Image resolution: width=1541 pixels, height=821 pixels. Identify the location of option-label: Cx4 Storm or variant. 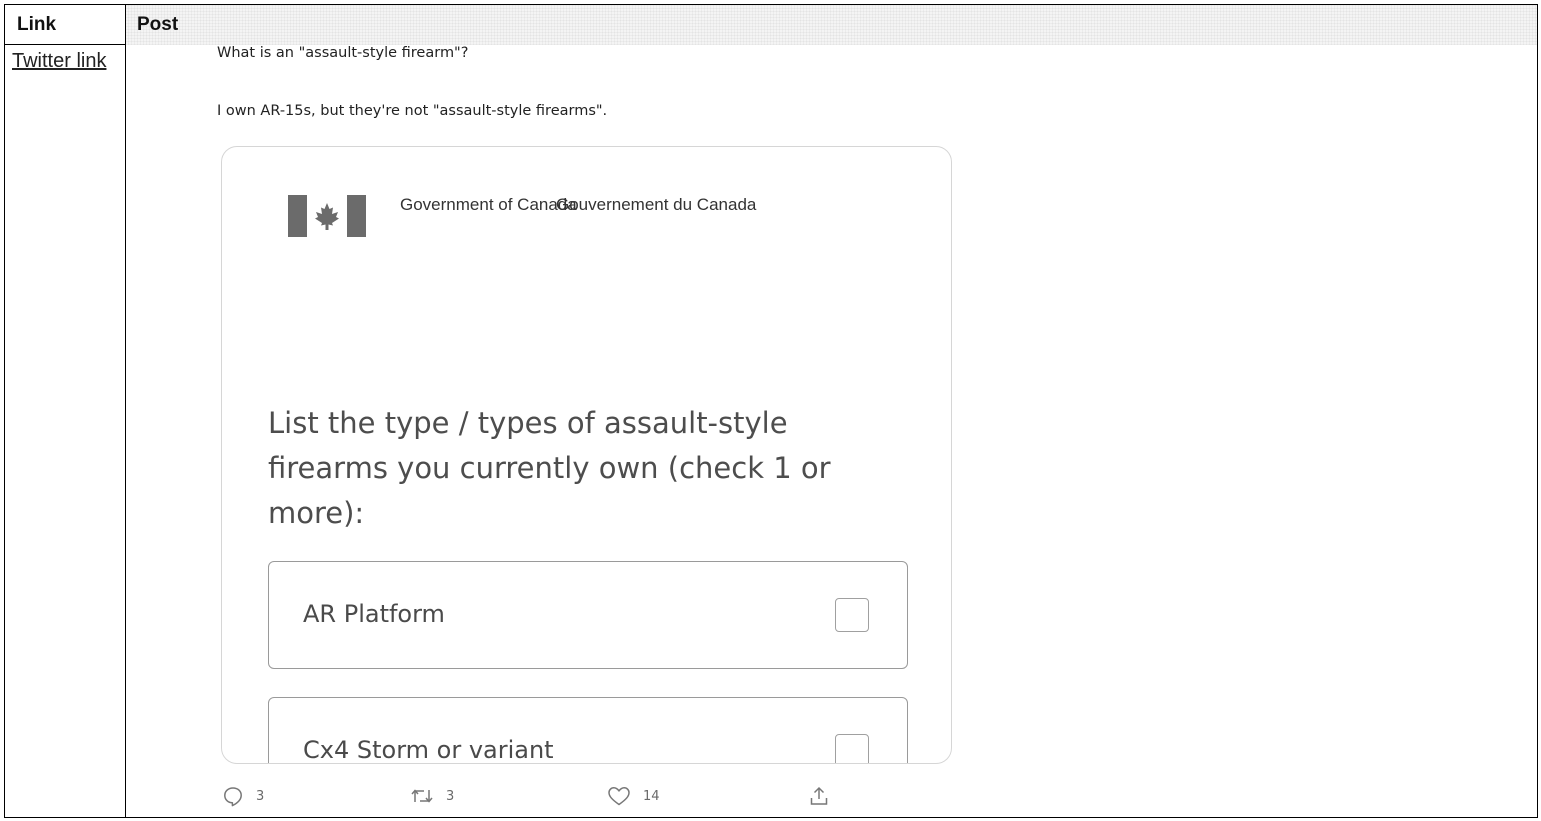
(428, 750).